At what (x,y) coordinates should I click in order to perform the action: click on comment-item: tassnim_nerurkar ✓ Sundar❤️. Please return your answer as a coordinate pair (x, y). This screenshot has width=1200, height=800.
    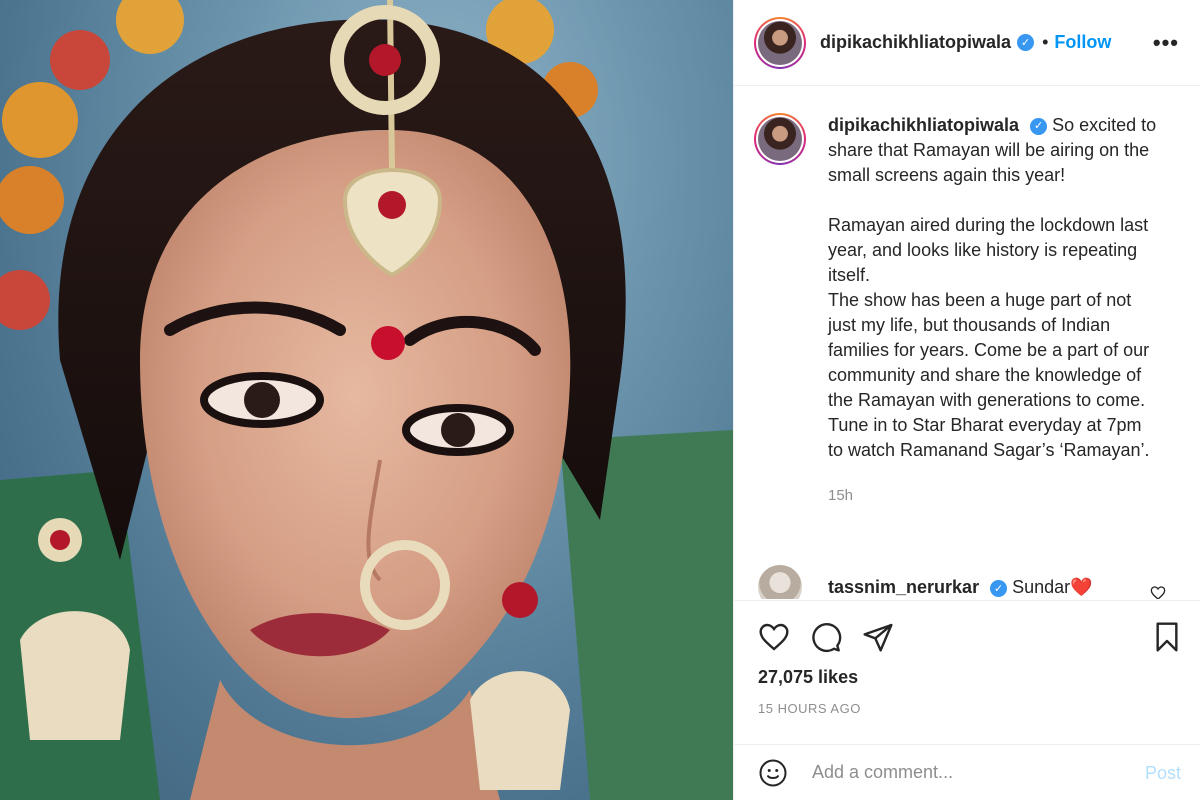
    Looking at the image, I should click on (969, 582).